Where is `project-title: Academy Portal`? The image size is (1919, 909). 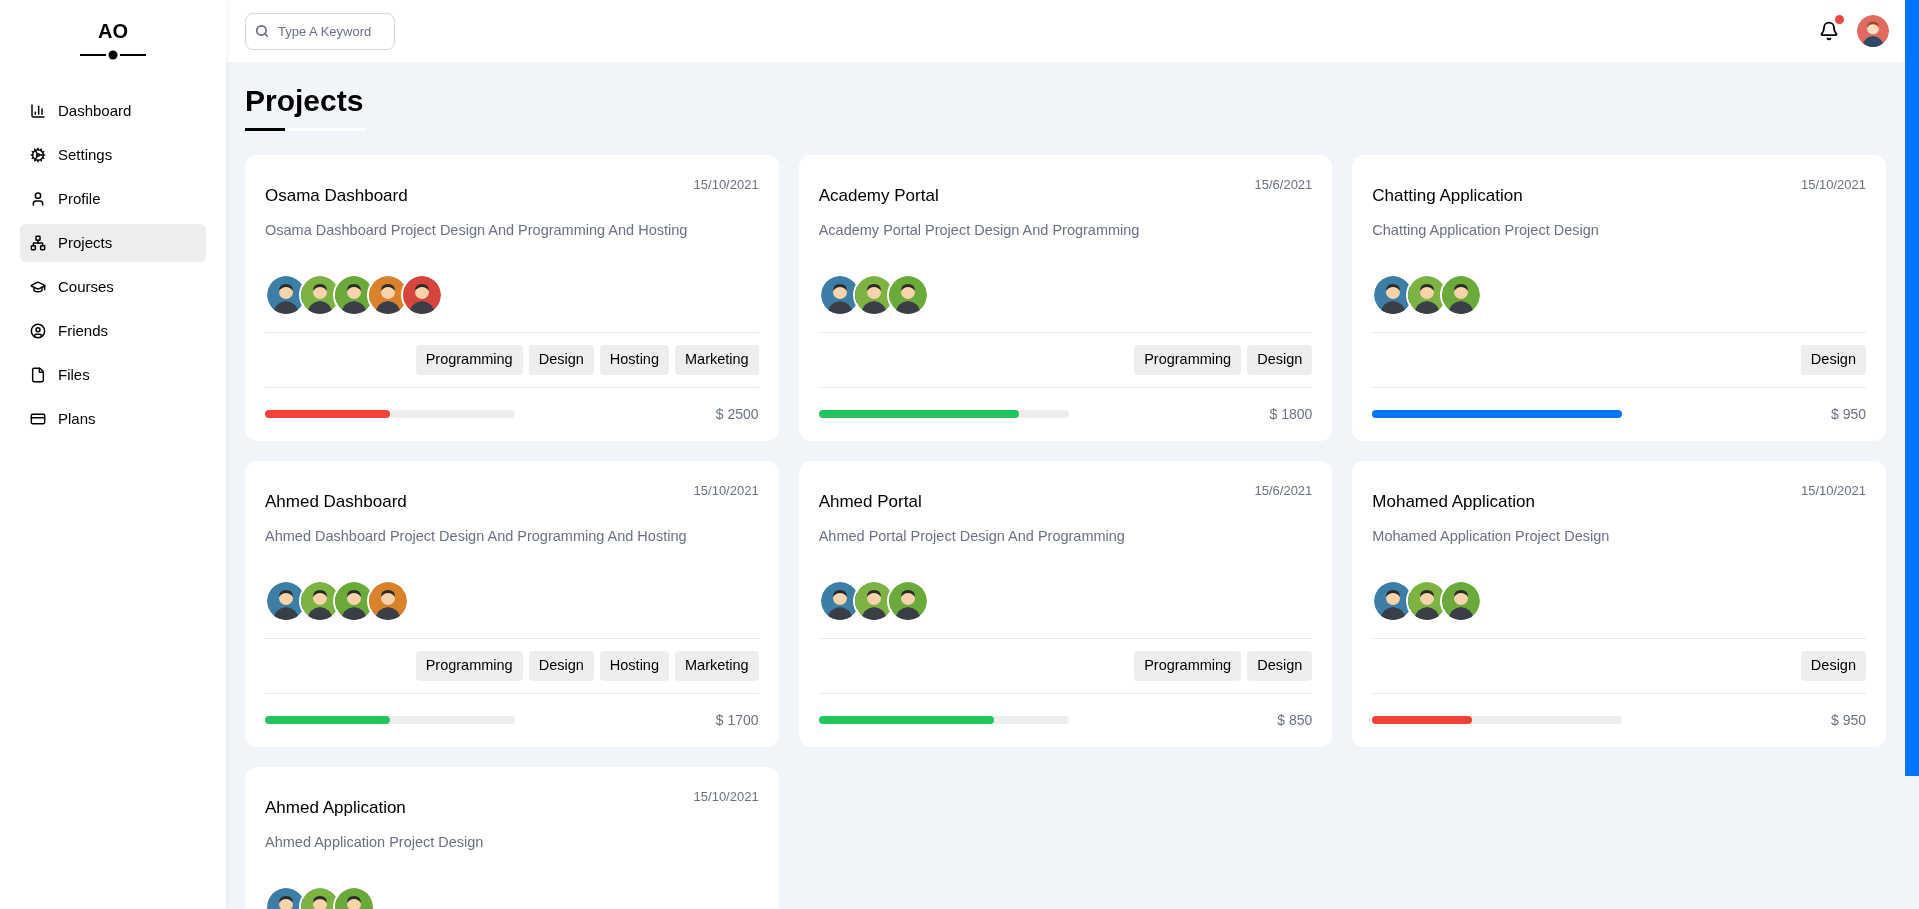
project-title: Academy Portal is located at coordinates (878, 195).